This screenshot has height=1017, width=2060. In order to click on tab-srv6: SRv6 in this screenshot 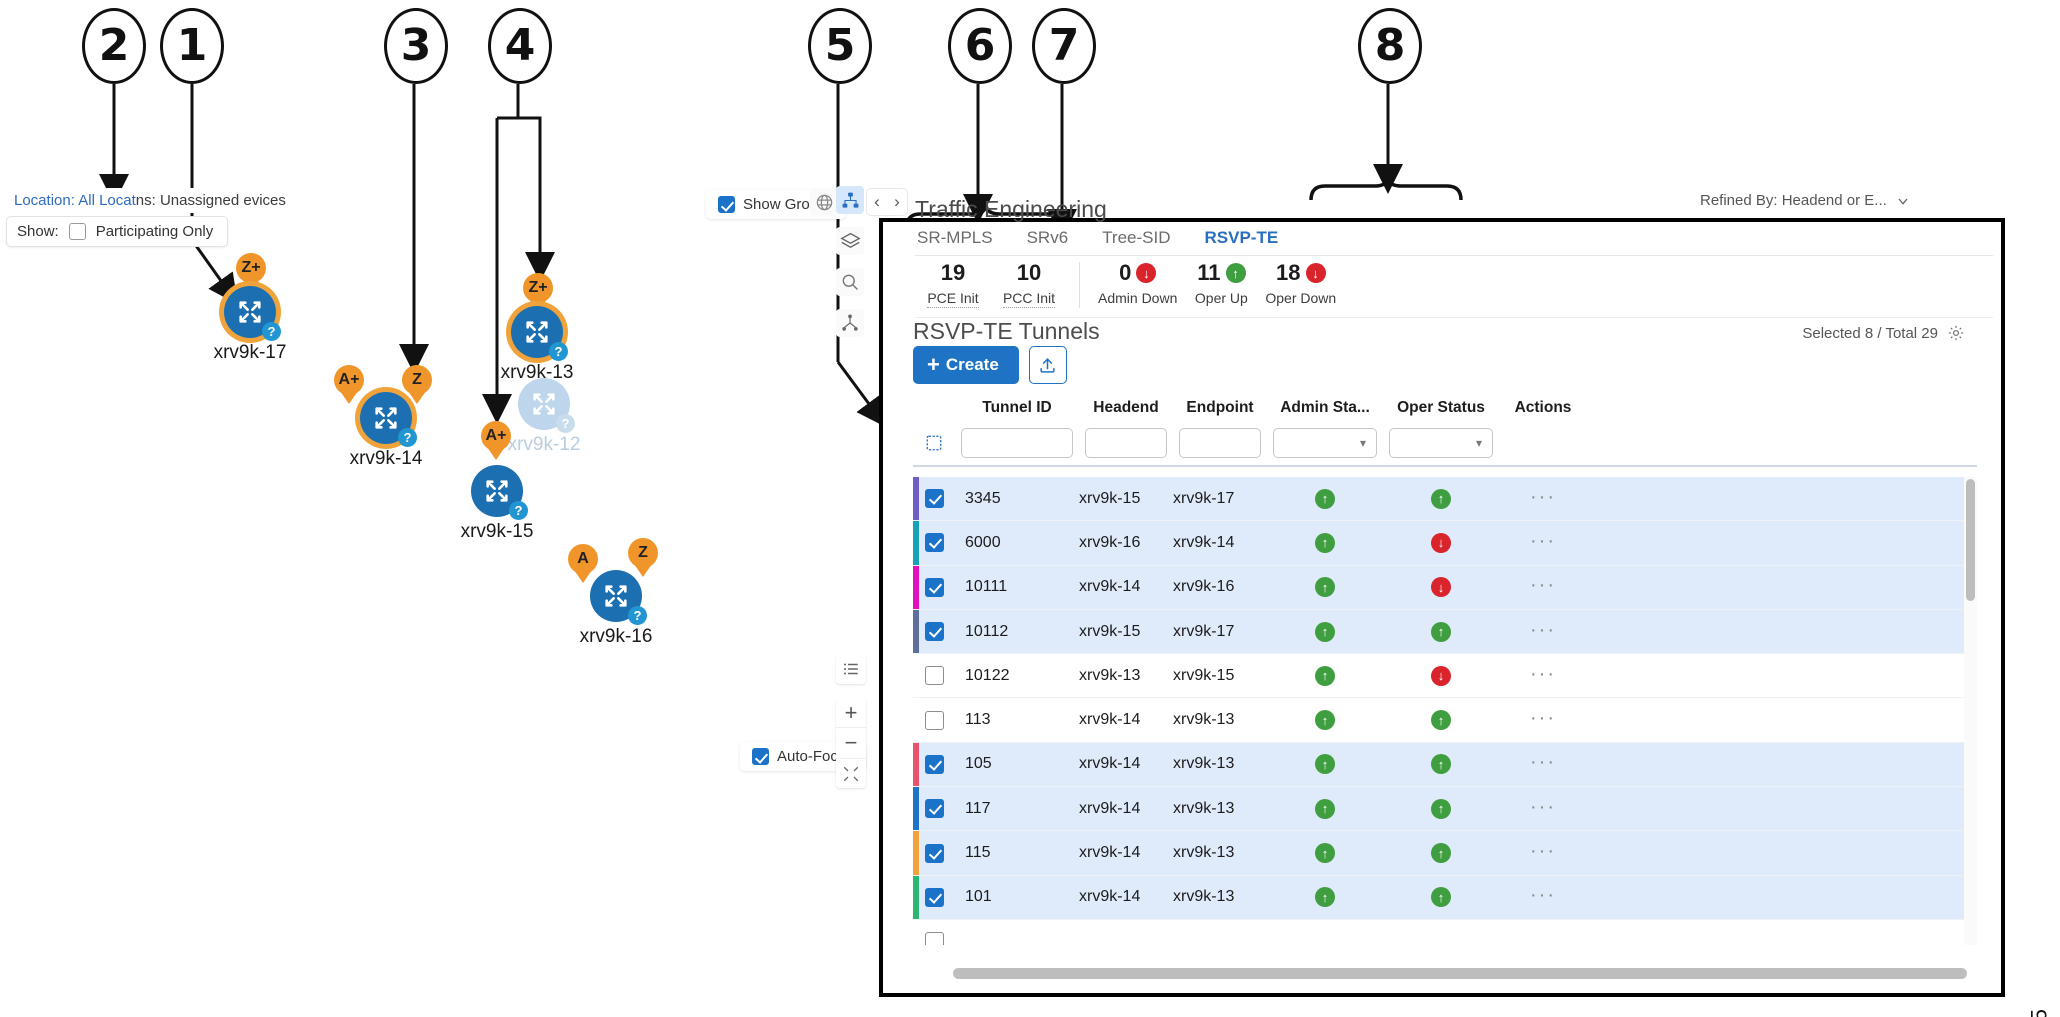, I will do `click(1065, 238)`.